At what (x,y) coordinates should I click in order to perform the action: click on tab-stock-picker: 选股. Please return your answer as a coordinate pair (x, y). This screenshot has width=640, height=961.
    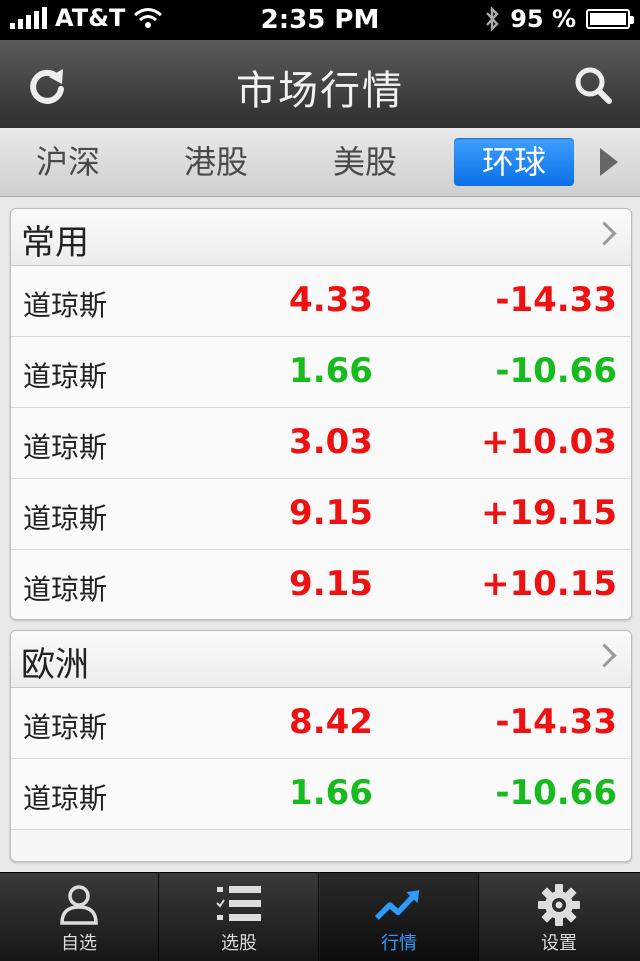
    Looking at the image, I should click on (239, 917).